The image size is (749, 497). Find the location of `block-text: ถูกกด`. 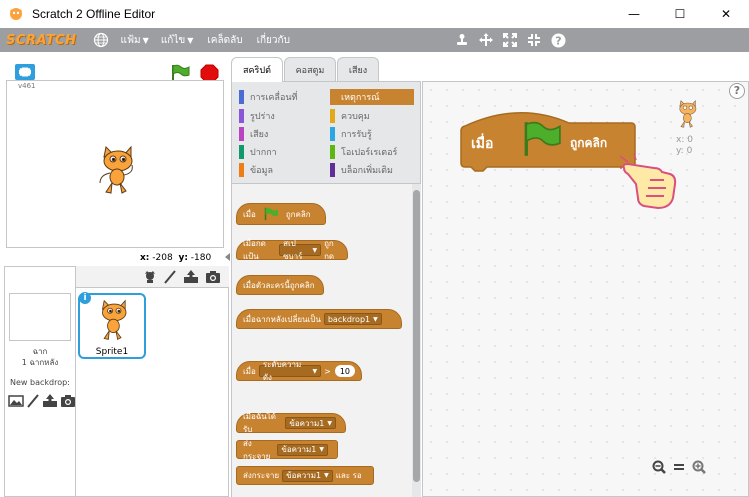

block-text: ถูกกด is located at coordinates (329, 250).